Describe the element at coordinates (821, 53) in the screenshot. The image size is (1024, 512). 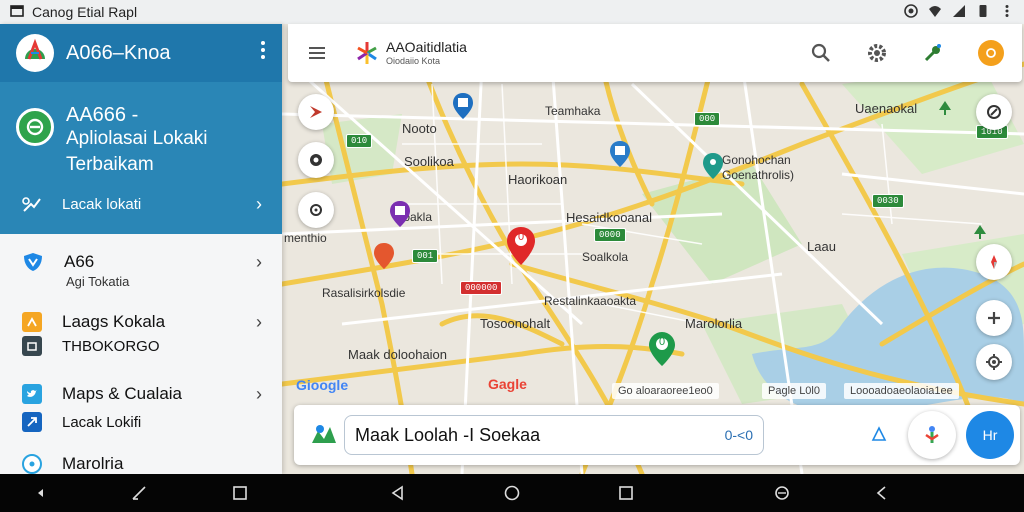
I see `search-icon` at that location.